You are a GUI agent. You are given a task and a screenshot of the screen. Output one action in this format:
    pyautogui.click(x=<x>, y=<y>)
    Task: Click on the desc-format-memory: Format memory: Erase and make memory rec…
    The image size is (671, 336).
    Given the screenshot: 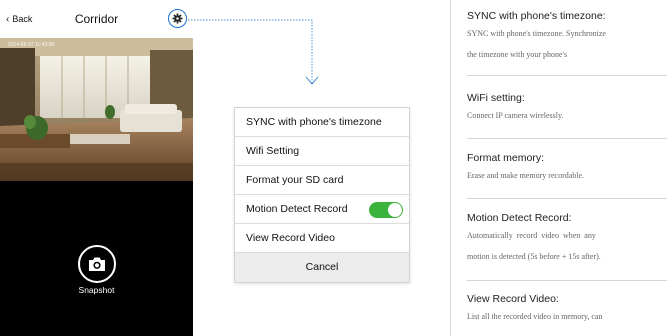 What is the action you would take?
    pyautogui.click(x=569, y=169)
    